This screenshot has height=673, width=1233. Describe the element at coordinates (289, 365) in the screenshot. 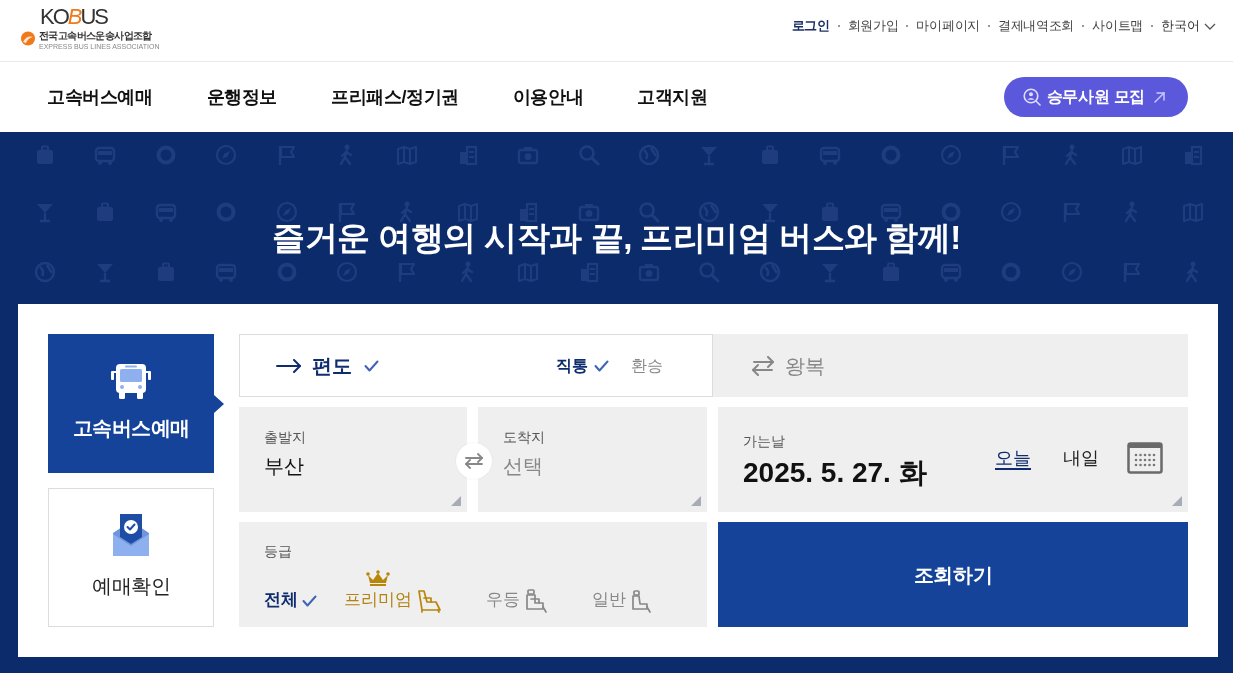

I see `arrow-right-icon` at that location.